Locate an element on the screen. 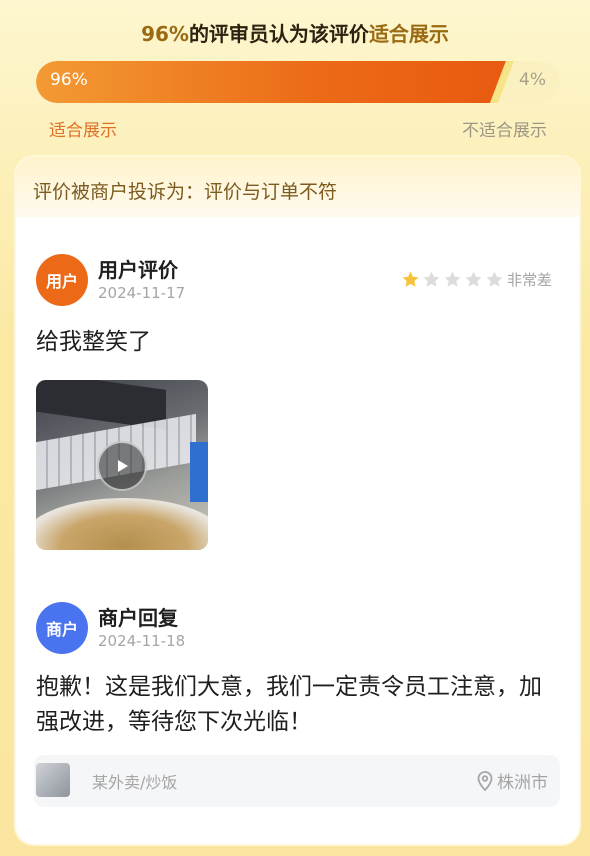 The width and height of the screenshot is (590, 856). review-video-thumbnail is located at coordinates (122, 465).